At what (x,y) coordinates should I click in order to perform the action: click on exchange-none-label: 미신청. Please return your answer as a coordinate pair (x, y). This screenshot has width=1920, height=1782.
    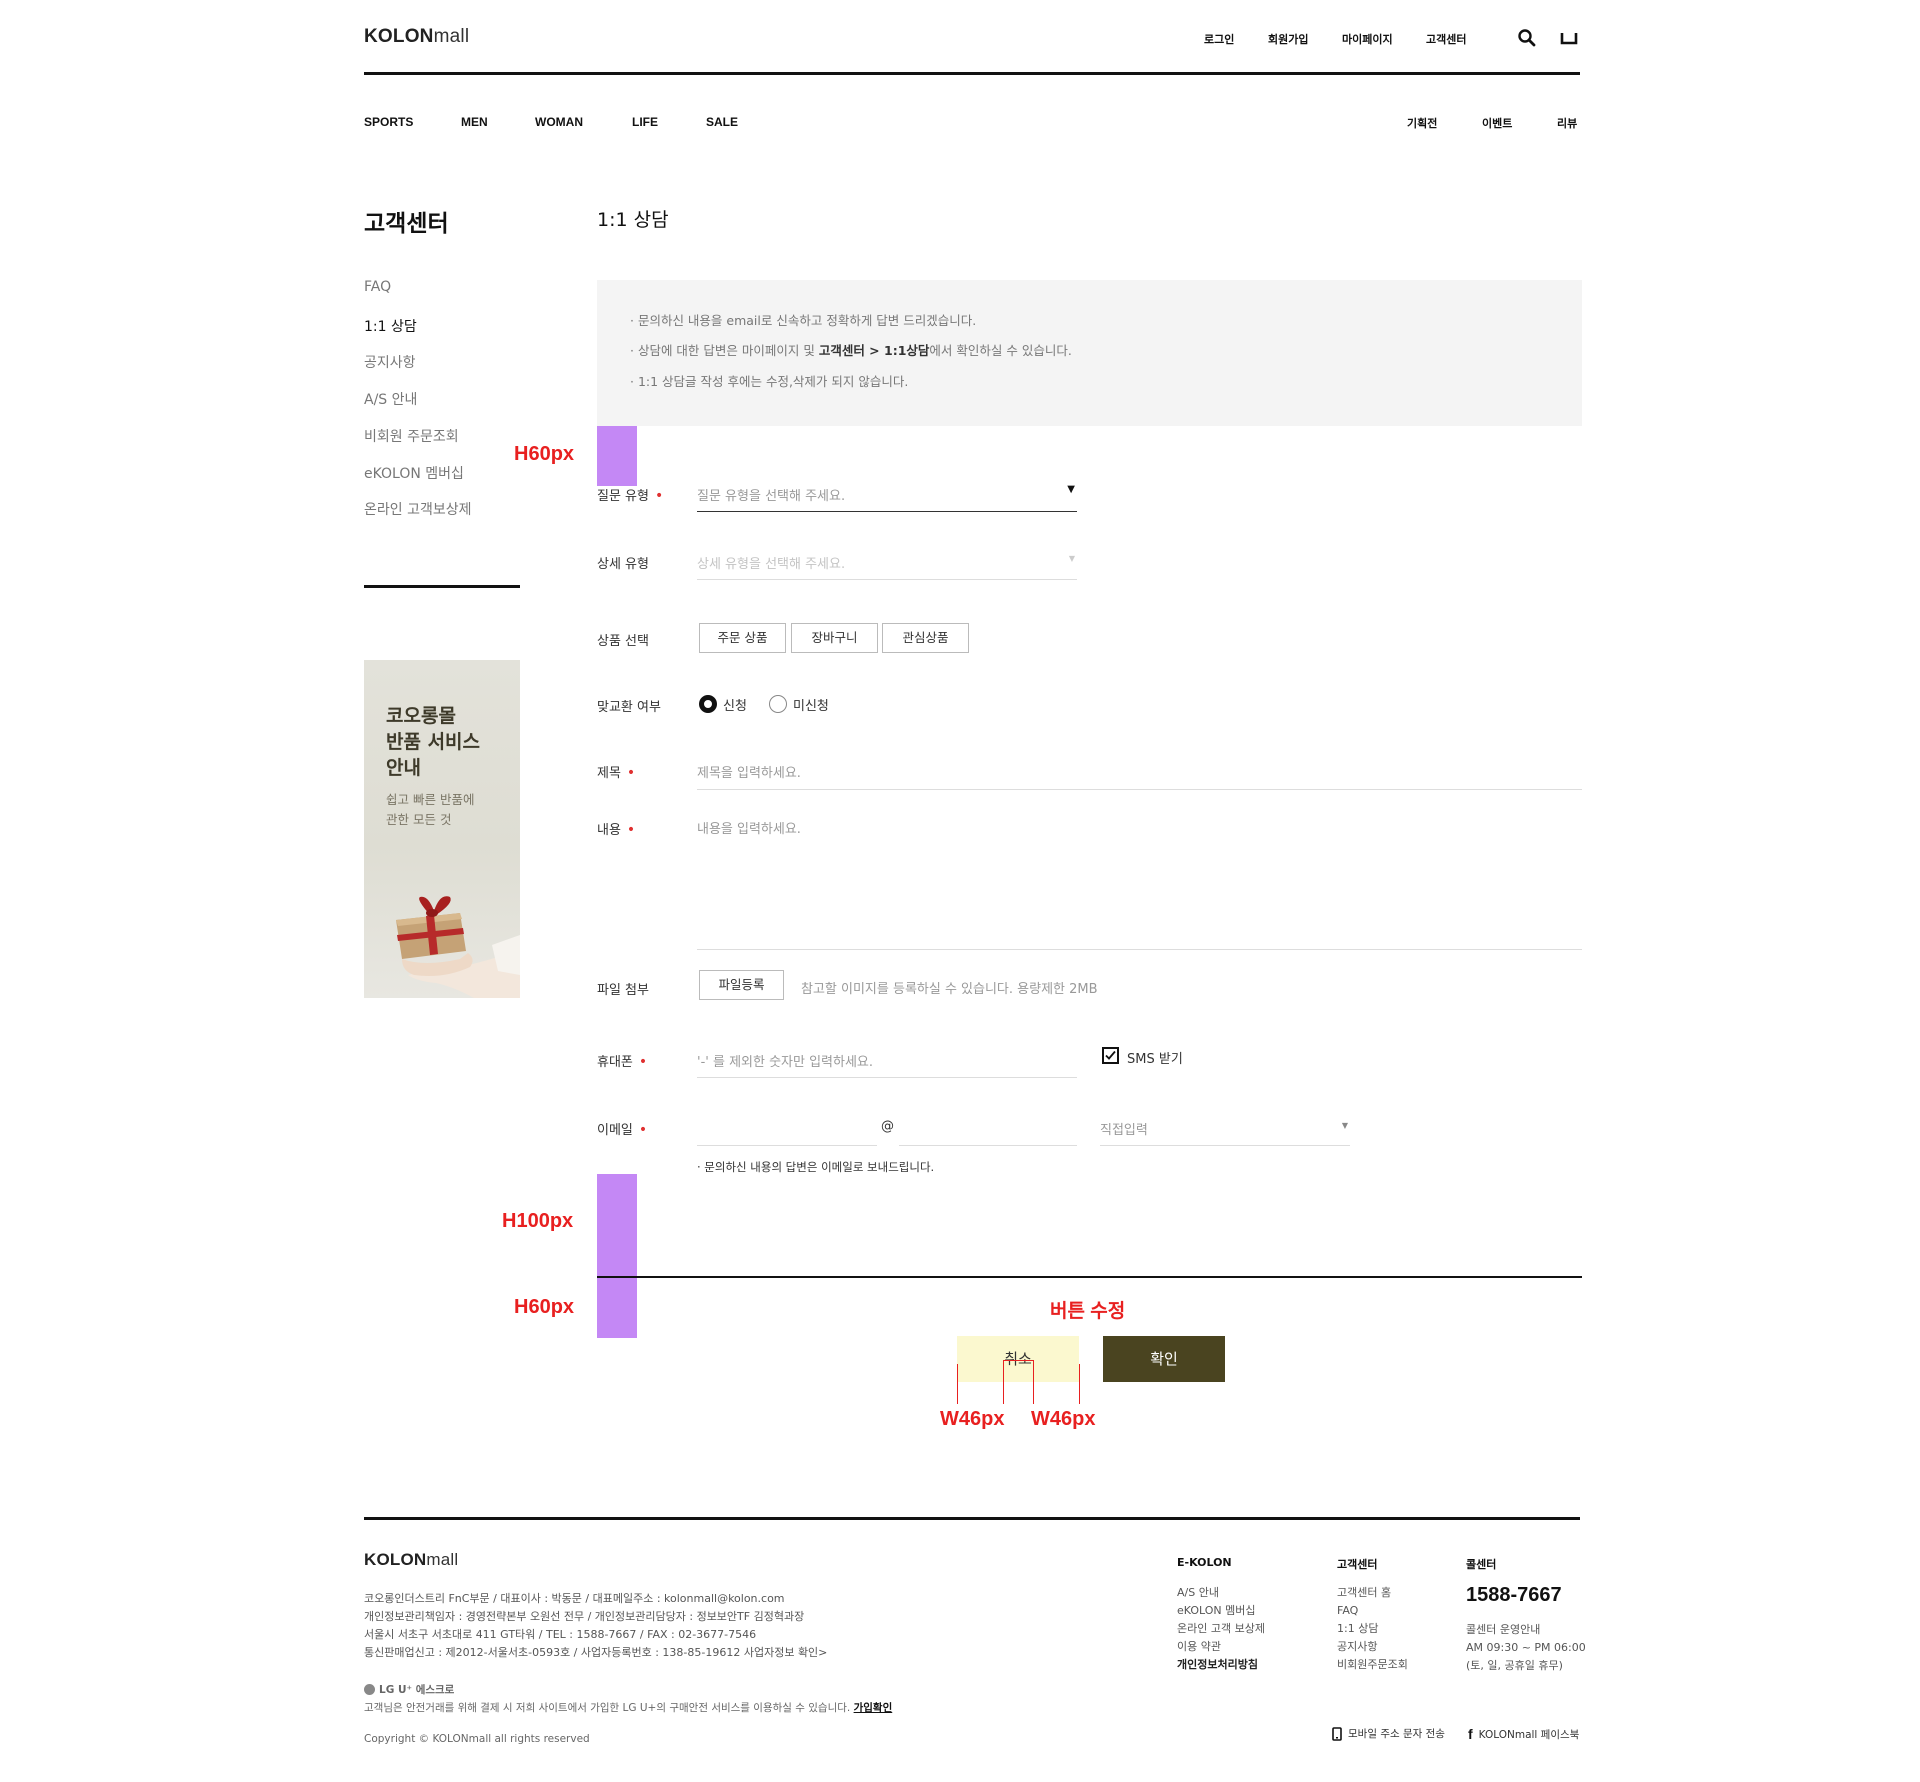
    Looking at the image, I should click on (811, 704).